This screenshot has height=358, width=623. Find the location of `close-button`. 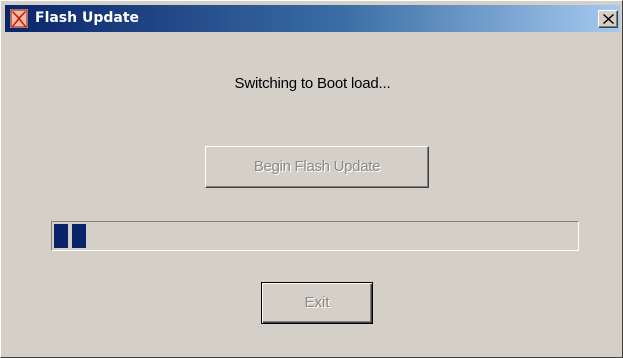

close-button is located at coordinates (608, 19).